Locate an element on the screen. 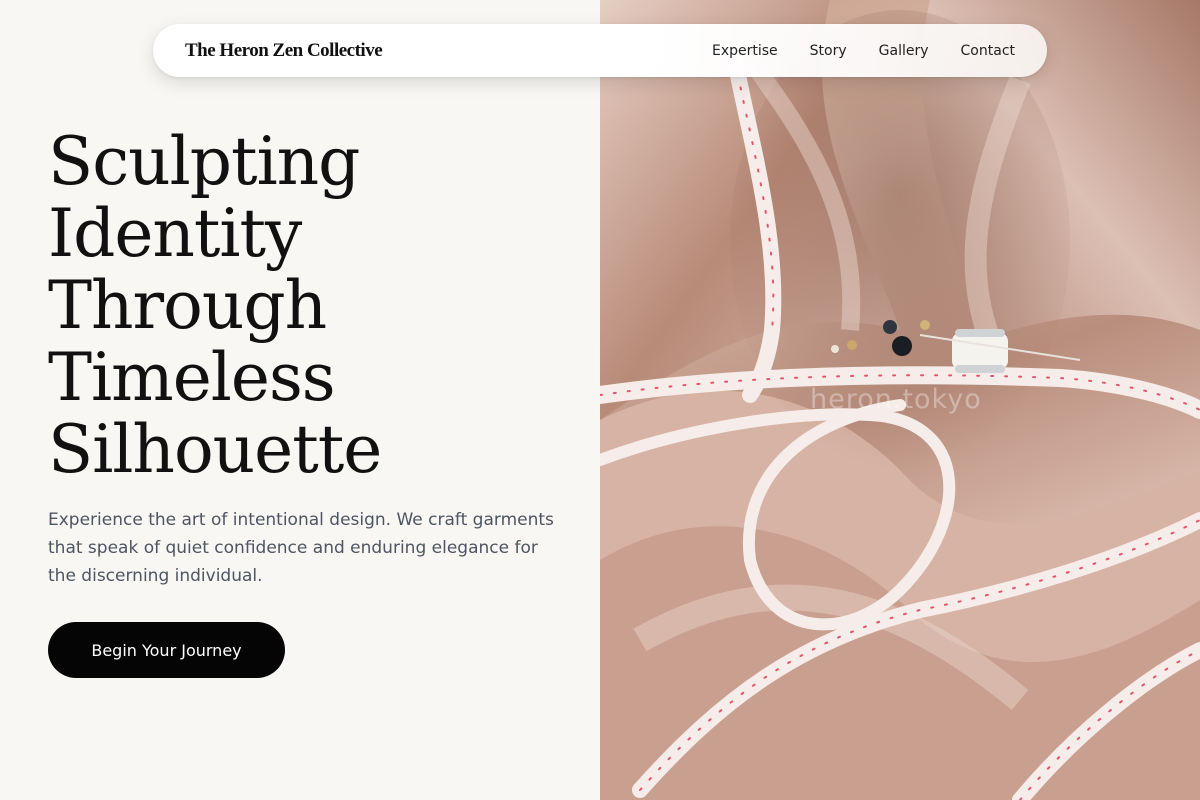 The height and width of the screenshot is (800, 1200). nav-link-expertise: Expertise is located at coordinates (745, 51).